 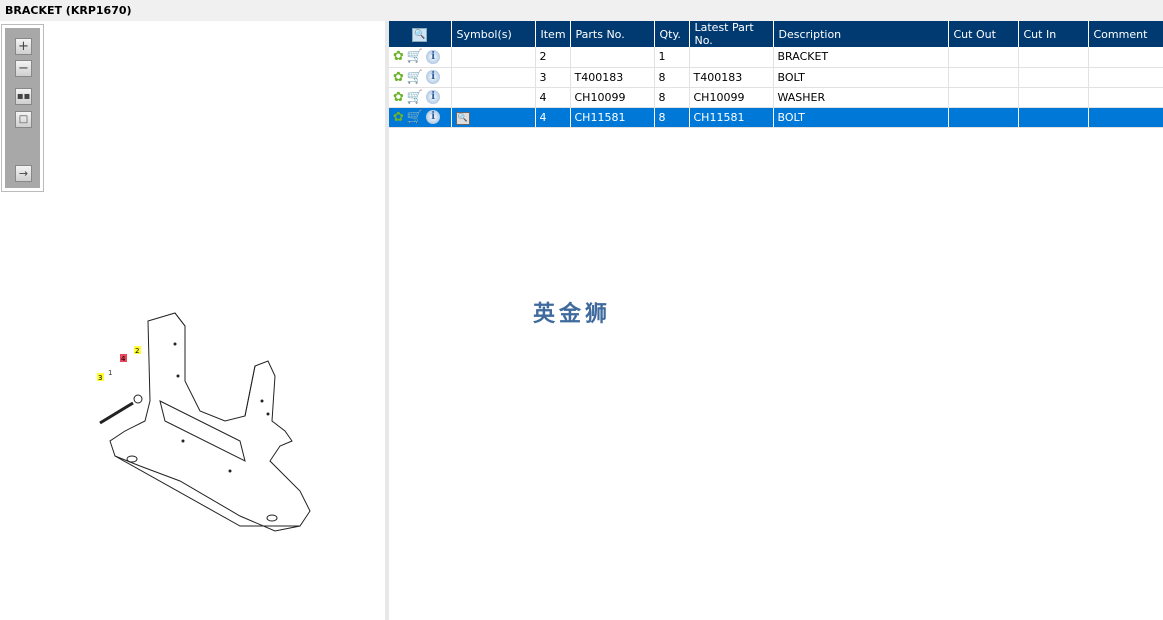 What do you see at coordinates (731, 34) in the screenshot?
I see `header-latest-part-no: Latest Part No.` at bounding box center [731, 34].